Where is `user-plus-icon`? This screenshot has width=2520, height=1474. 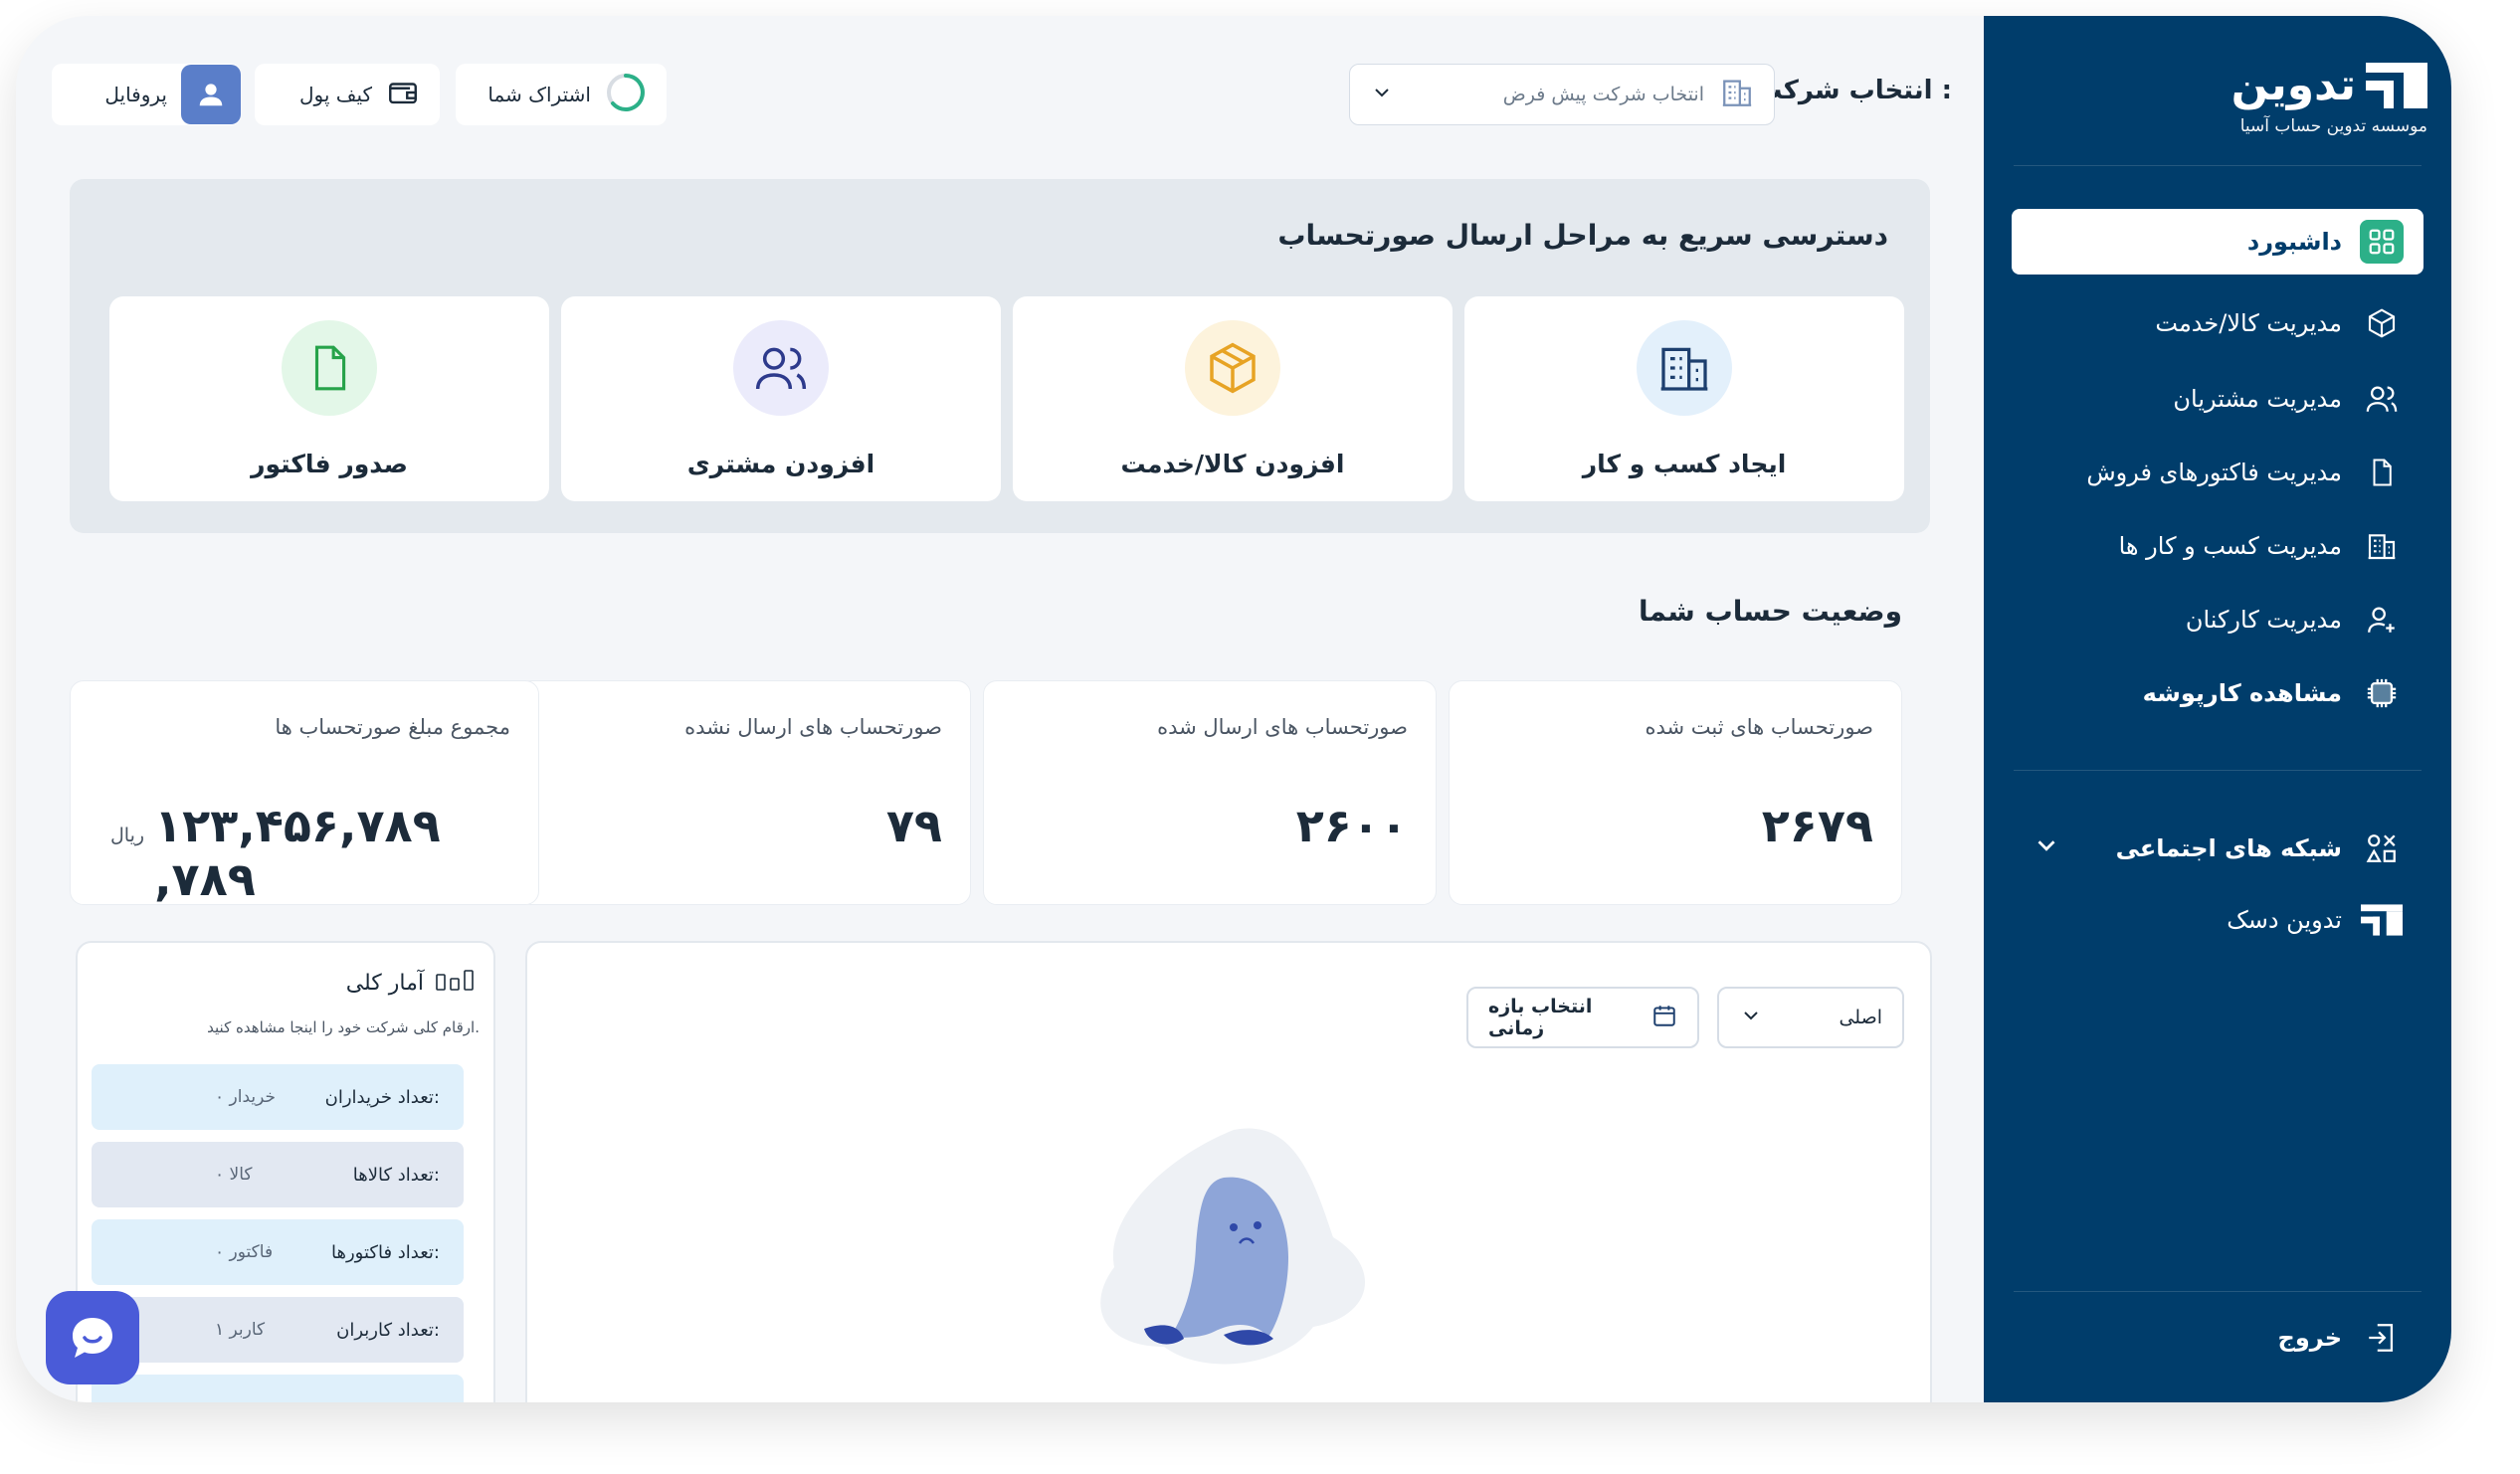 user-plus-icon is located at coordinates (2382, 620).